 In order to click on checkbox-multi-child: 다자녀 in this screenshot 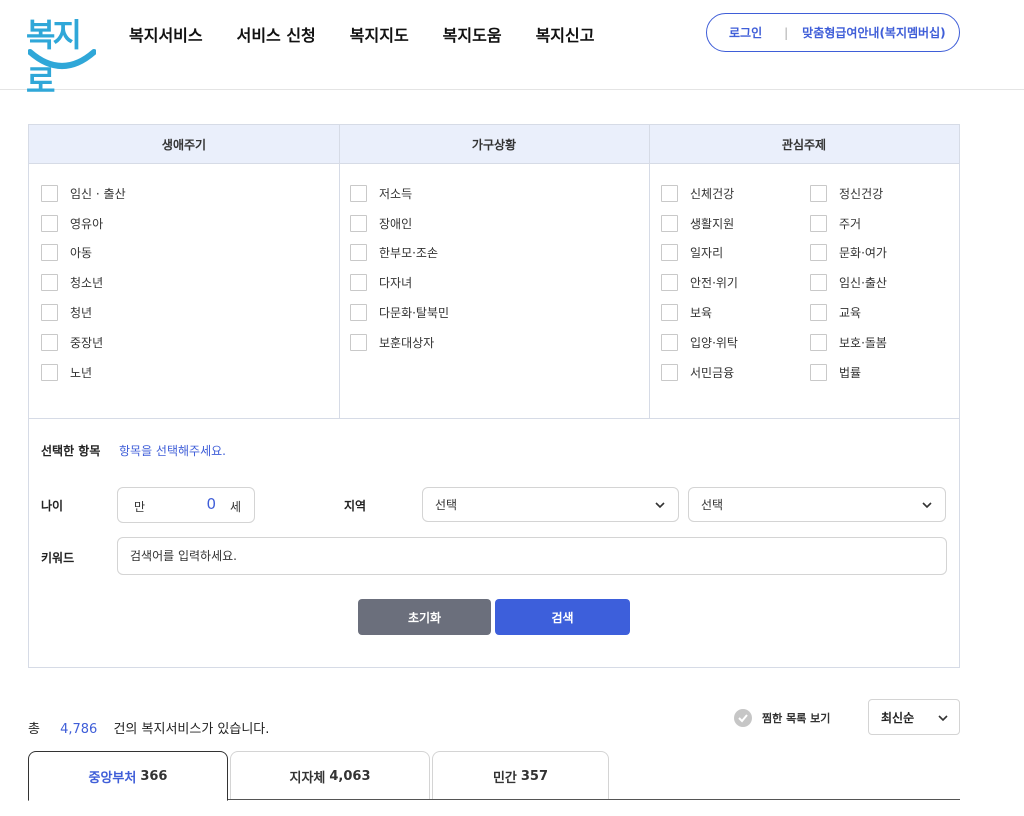, I will do `click(381, 282)`.